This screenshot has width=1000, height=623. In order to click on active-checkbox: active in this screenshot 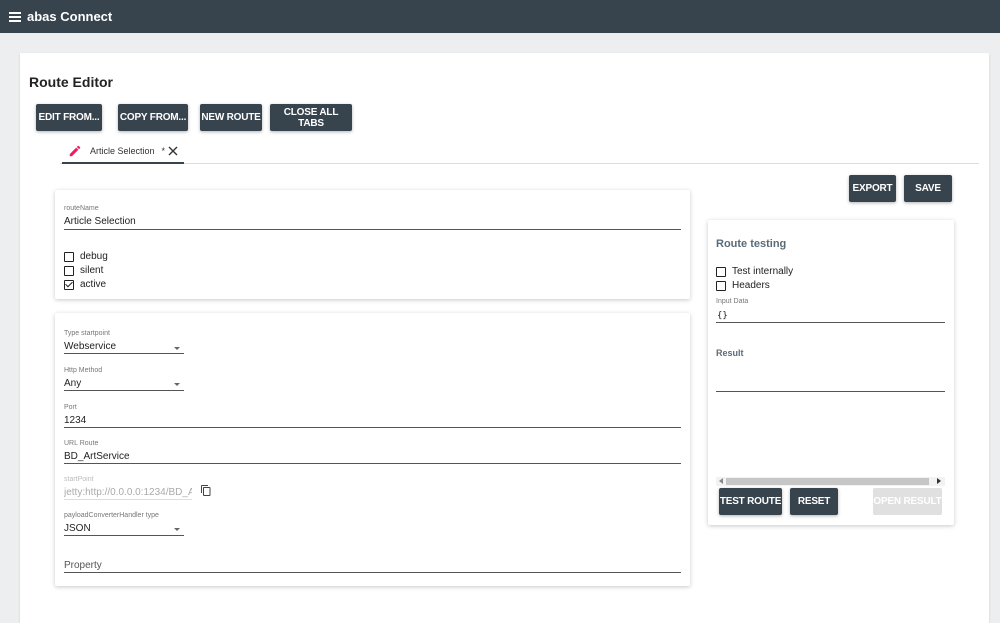, I will do `click(85, 284)`.